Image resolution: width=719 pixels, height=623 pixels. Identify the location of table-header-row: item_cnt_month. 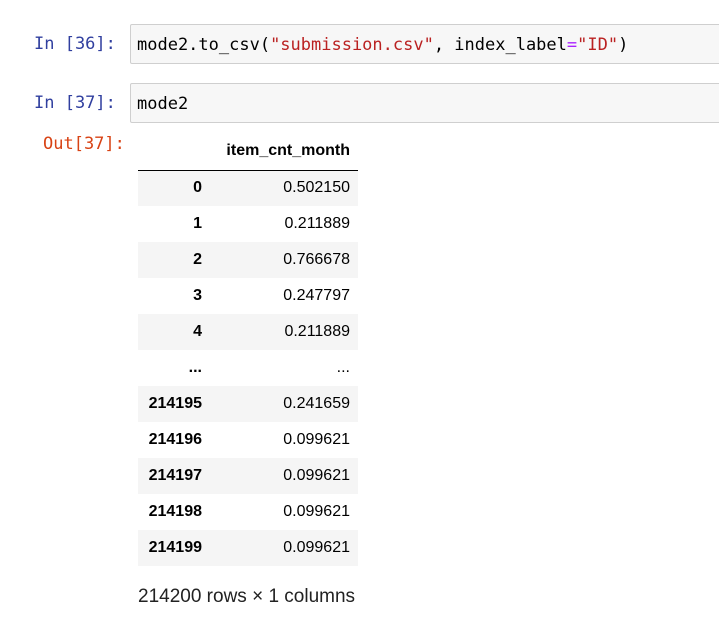
(248, 152).